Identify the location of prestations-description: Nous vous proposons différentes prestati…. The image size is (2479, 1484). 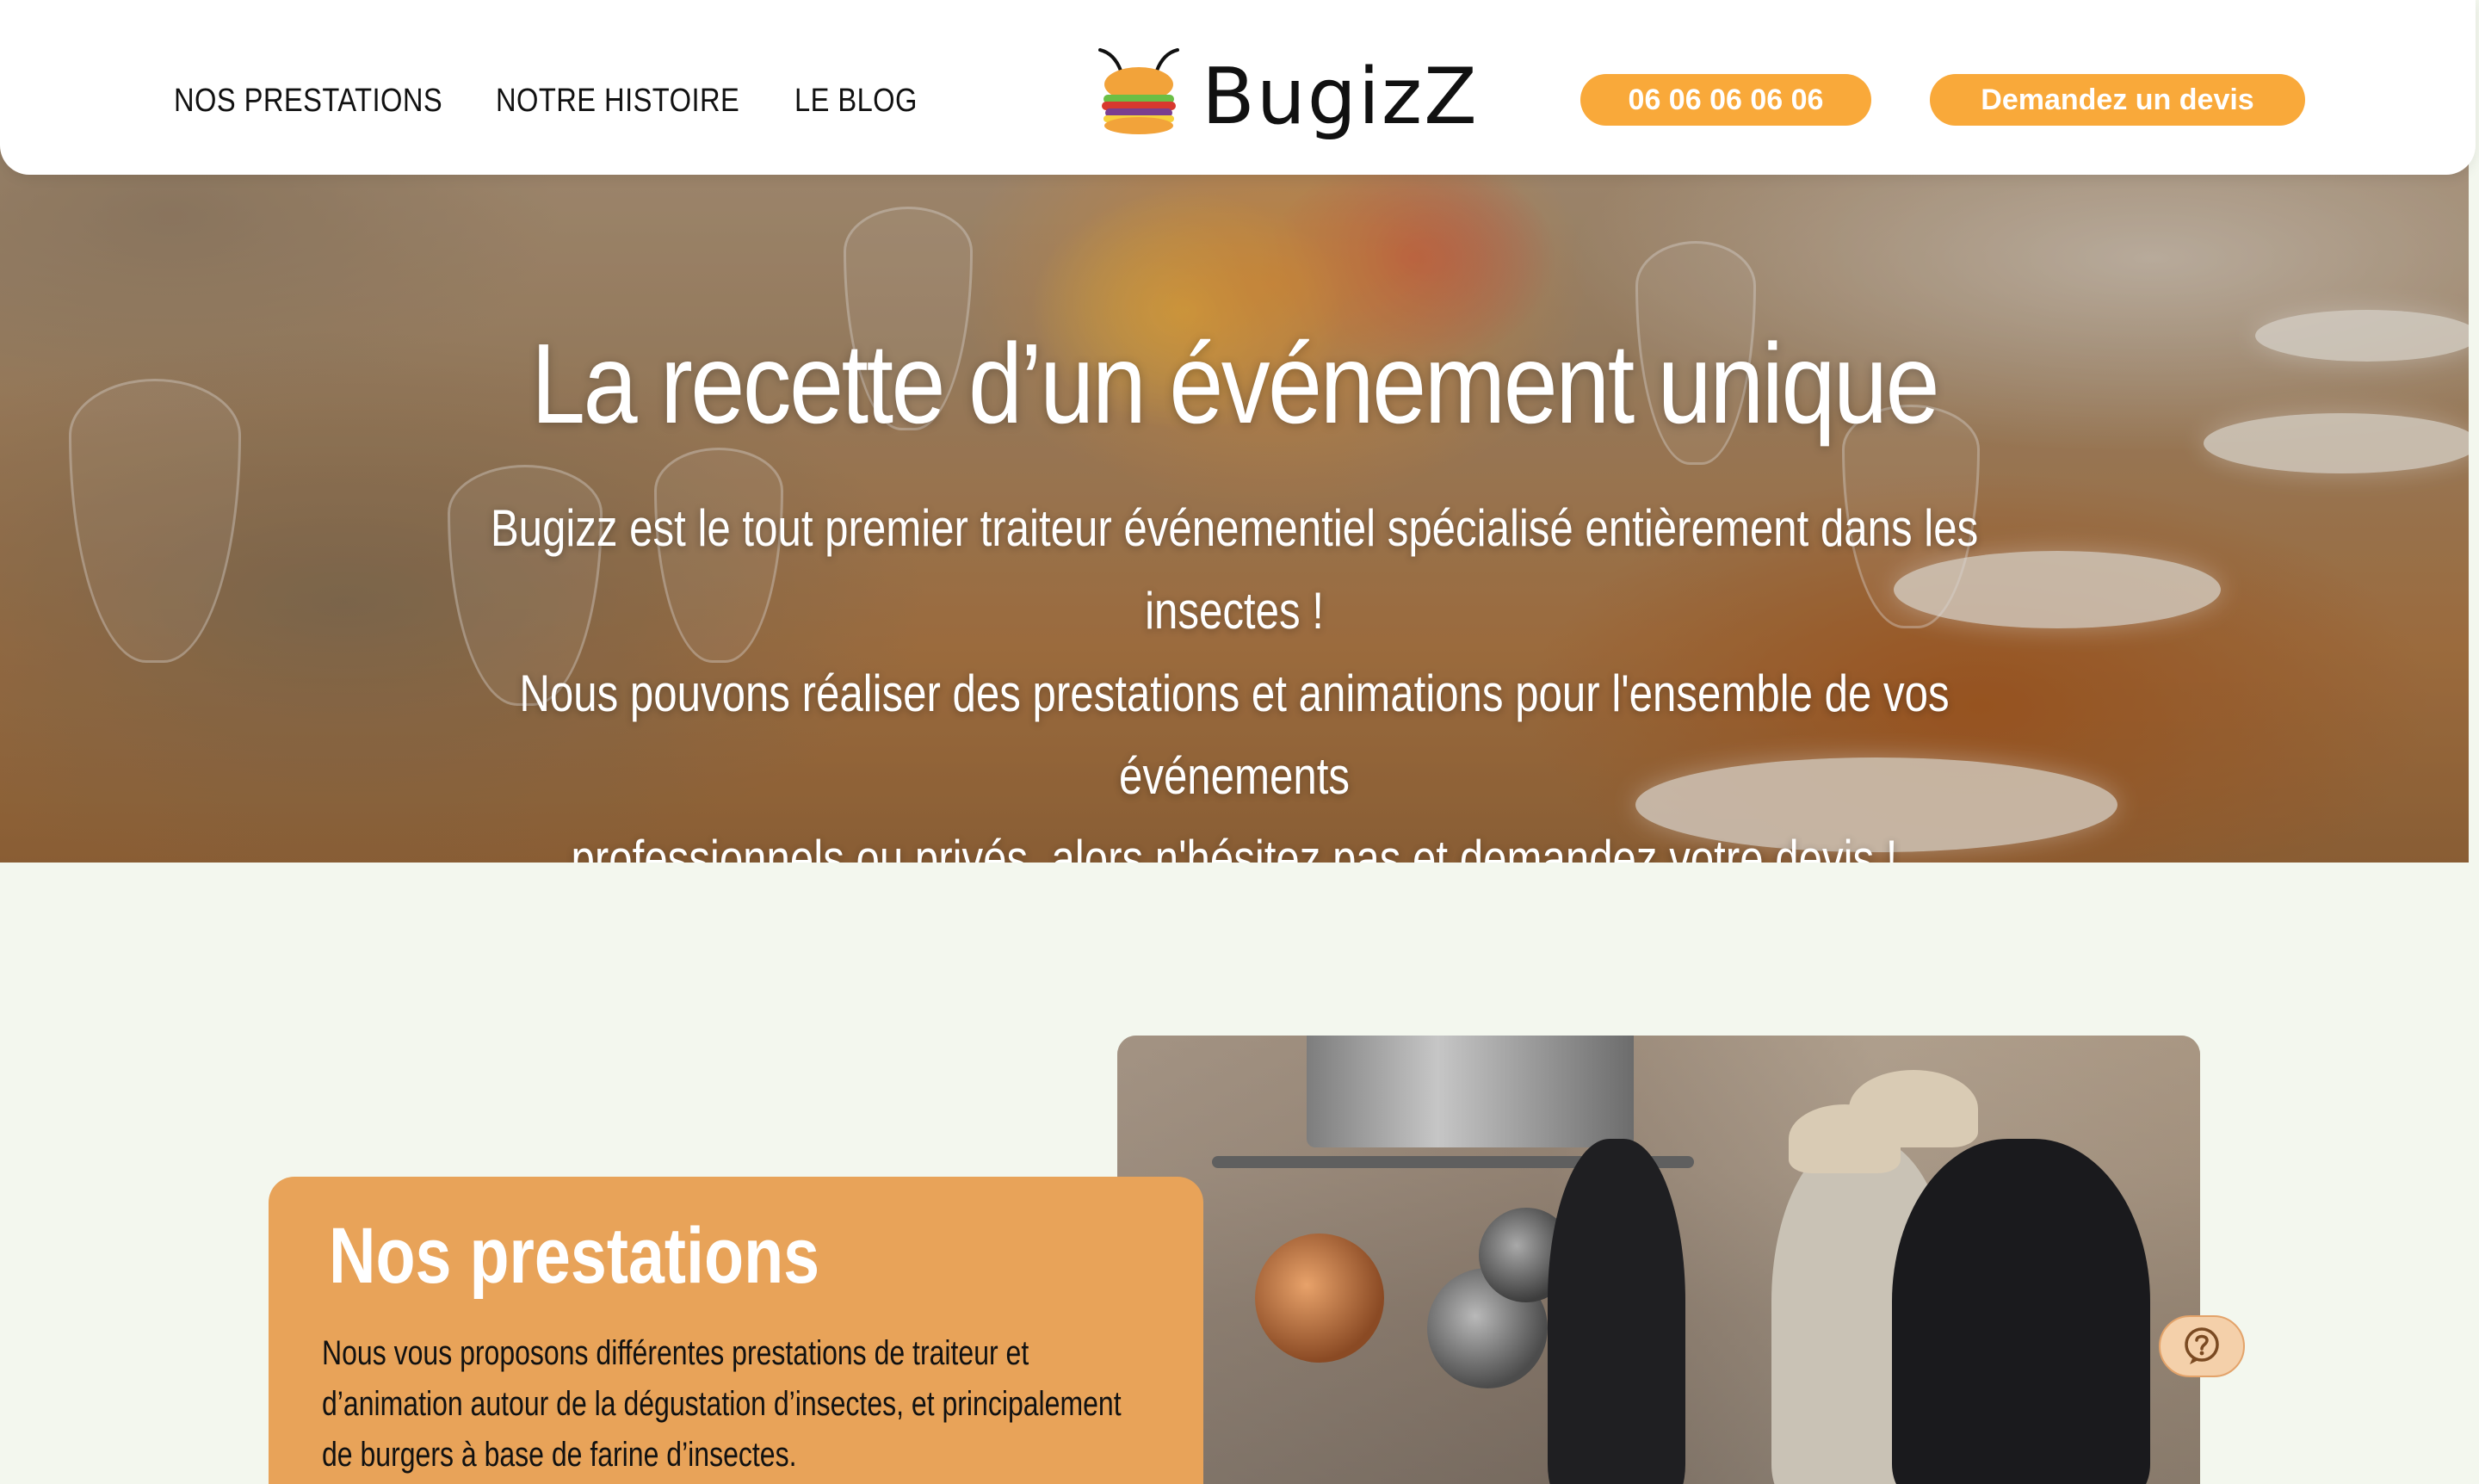
(725, 1404).